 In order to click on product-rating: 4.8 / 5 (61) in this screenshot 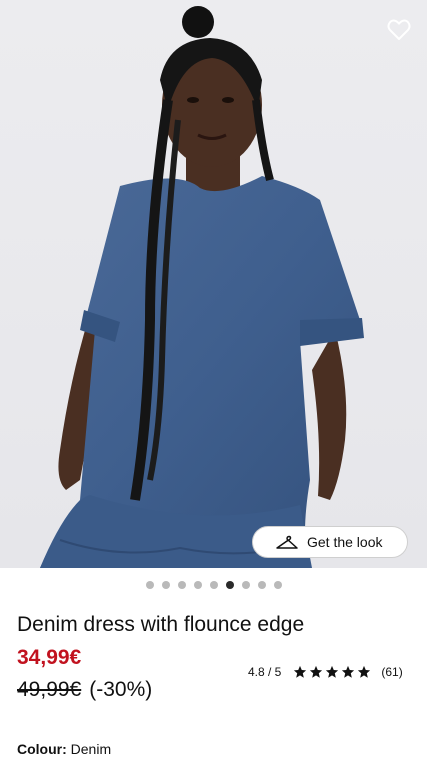, I will do `click(325, 672)`.